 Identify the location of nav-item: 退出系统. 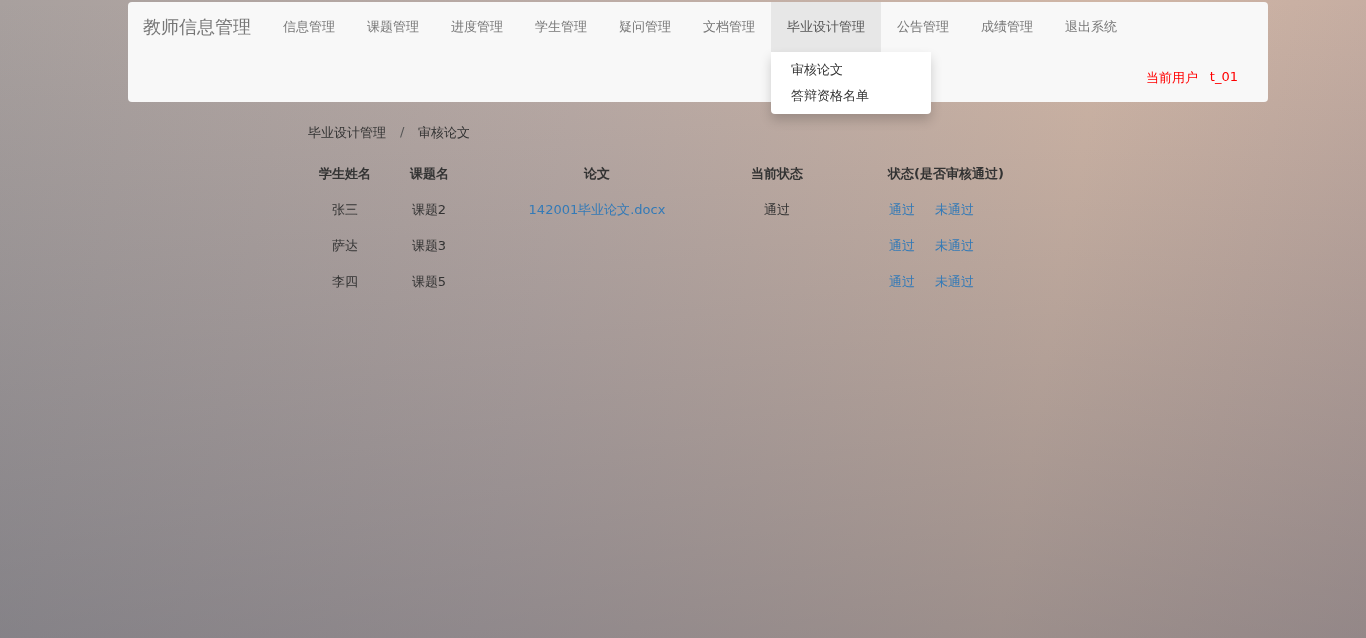
(1091, 27).